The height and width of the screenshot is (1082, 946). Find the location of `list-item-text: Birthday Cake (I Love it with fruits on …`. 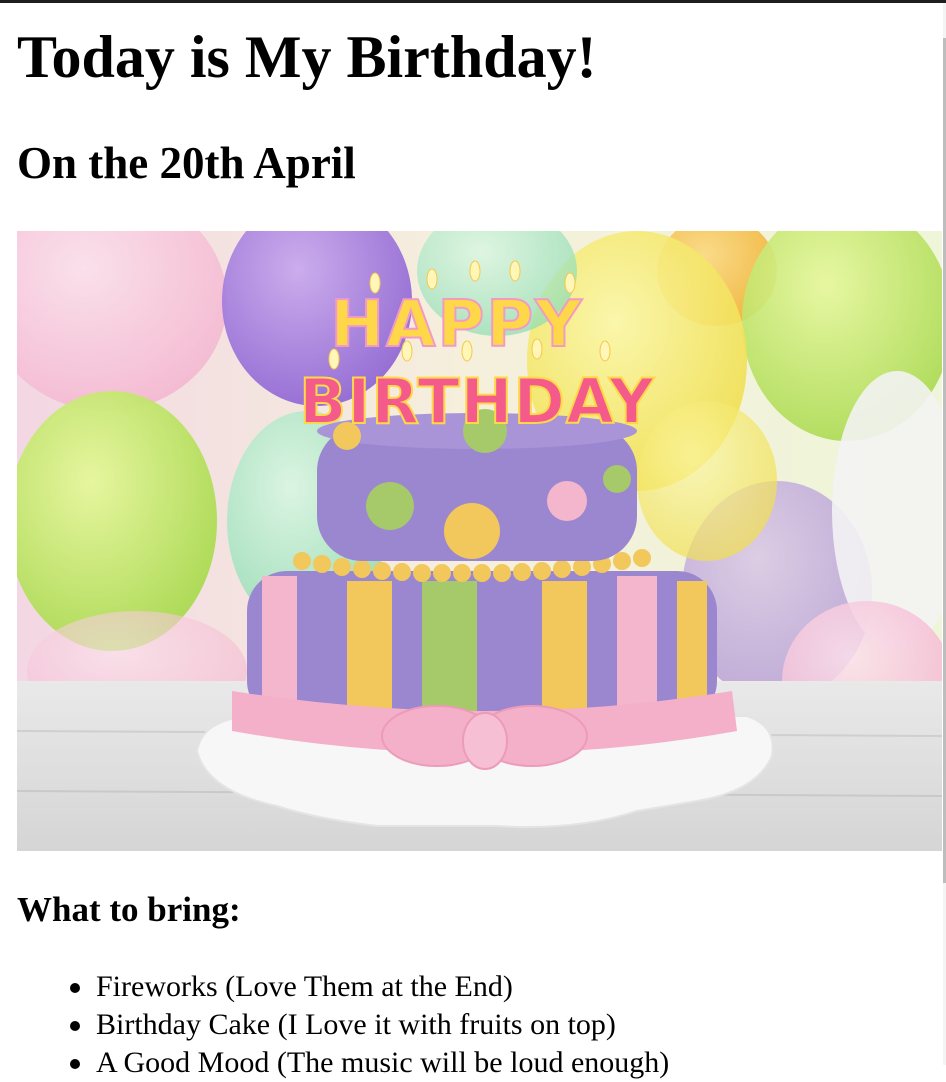

list-item-text: Birthday Cake (I Love it with fruits on … is located at coordinates (356, 1024).